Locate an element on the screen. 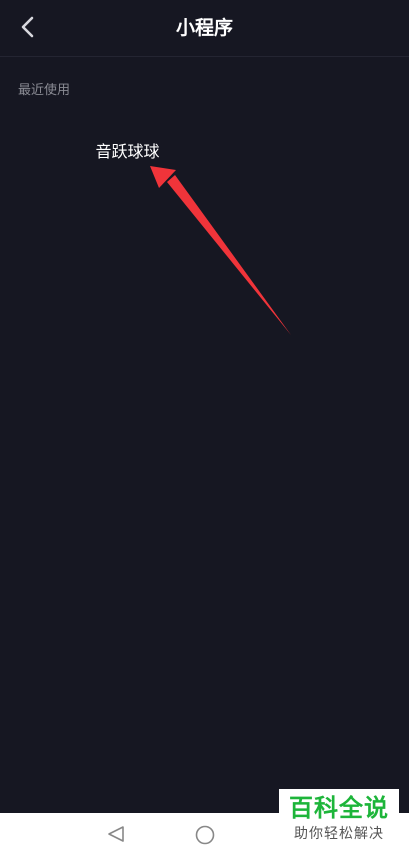 The height and width of the screenshot is (854, 409). header-bar: 小程序 is located at coordinates (204, 28).